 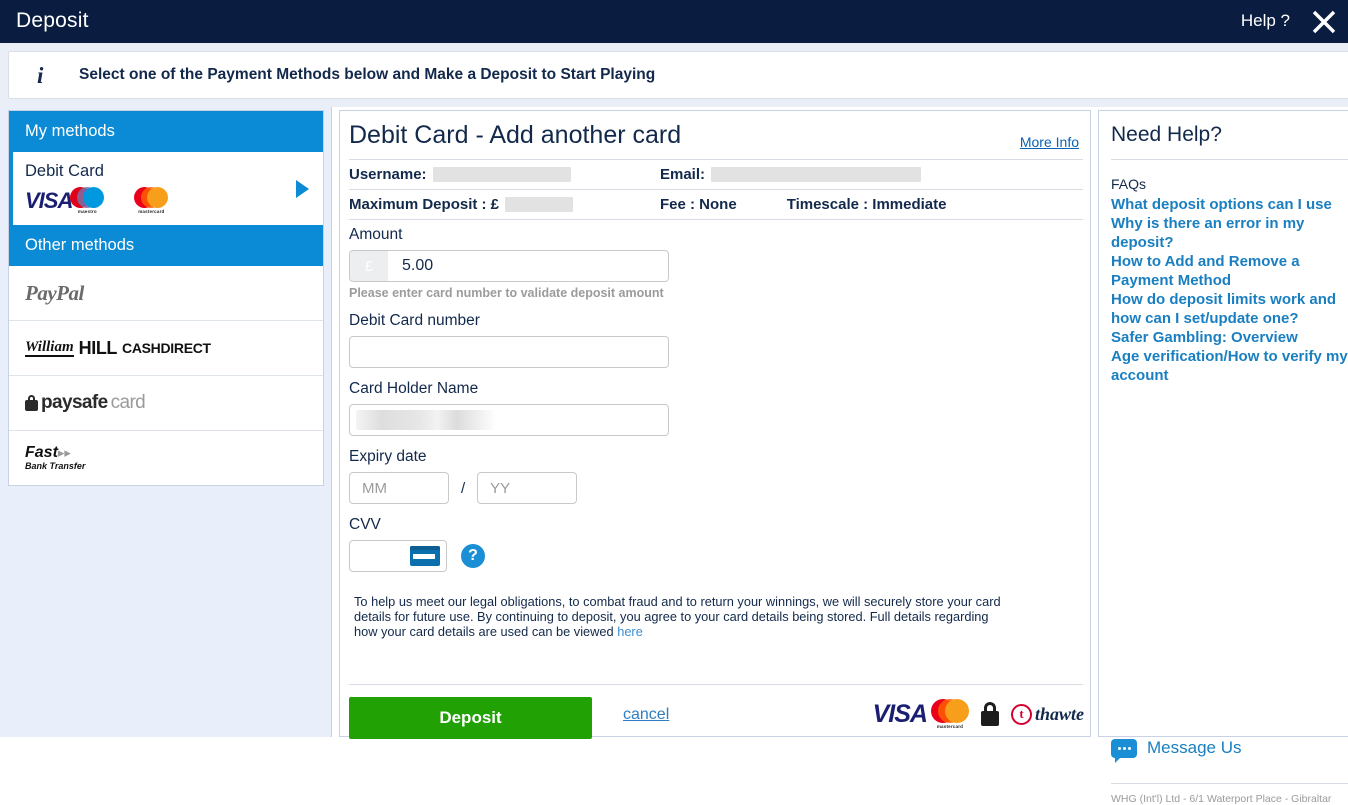 What do you see at coordinates (683, 174) in the screenshot?
I see `email-label: Email:` at bounding box center [683, 174].